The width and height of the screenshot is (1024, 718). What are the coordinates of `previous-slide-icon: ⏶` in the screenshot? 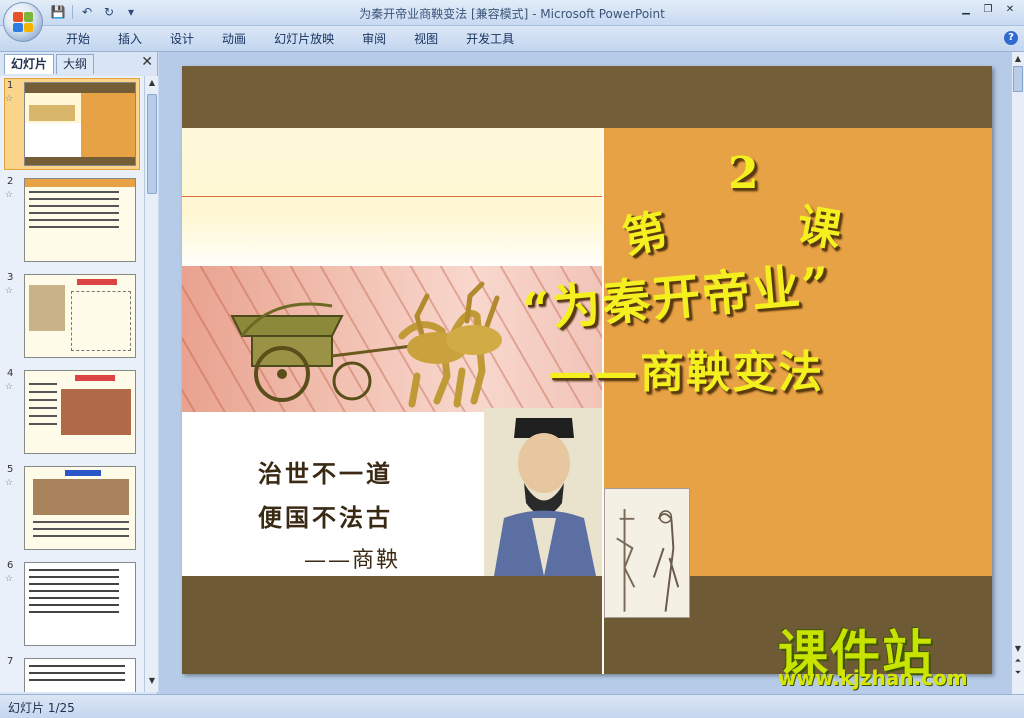 It's located at (1018, 661).